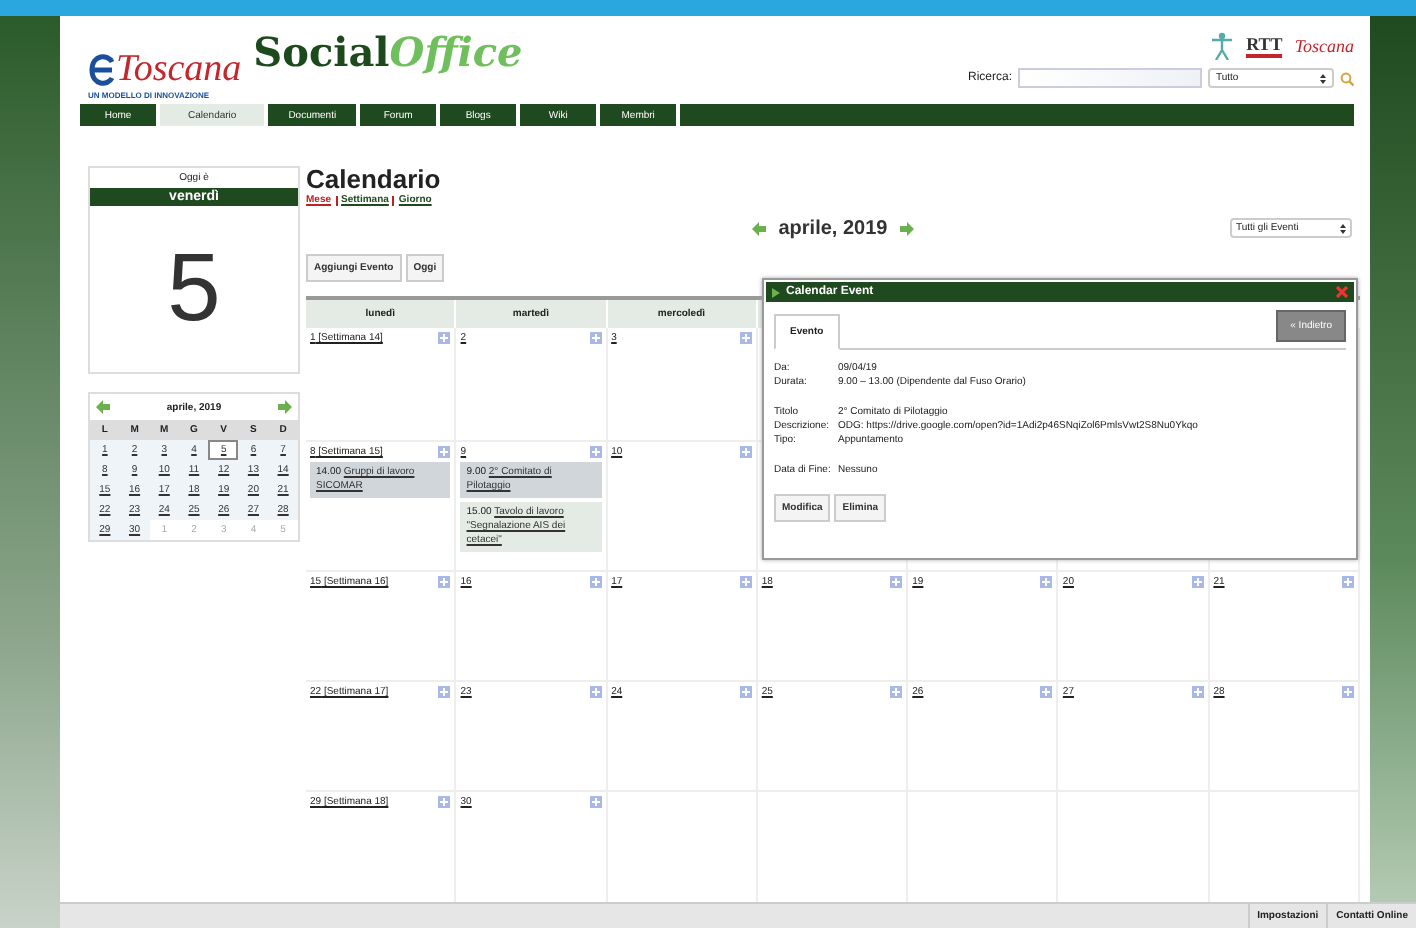  I want to click on partner-logo: Toscana, so click(1324, 46).